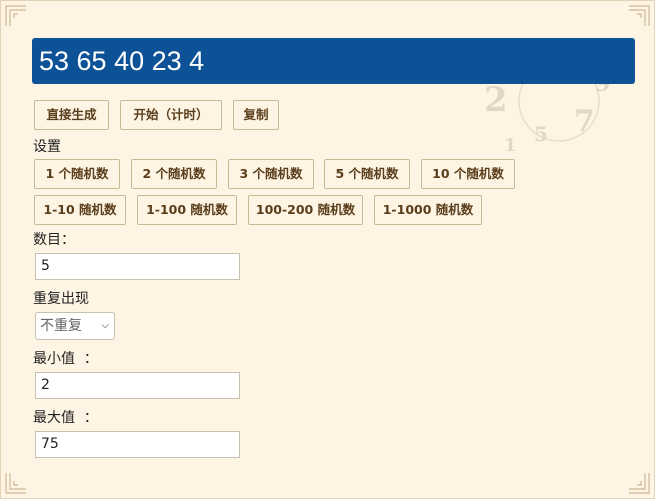  Describe the element at coordinates (584, 121) in the screenshot. I see `svg-text: 7` at that location.